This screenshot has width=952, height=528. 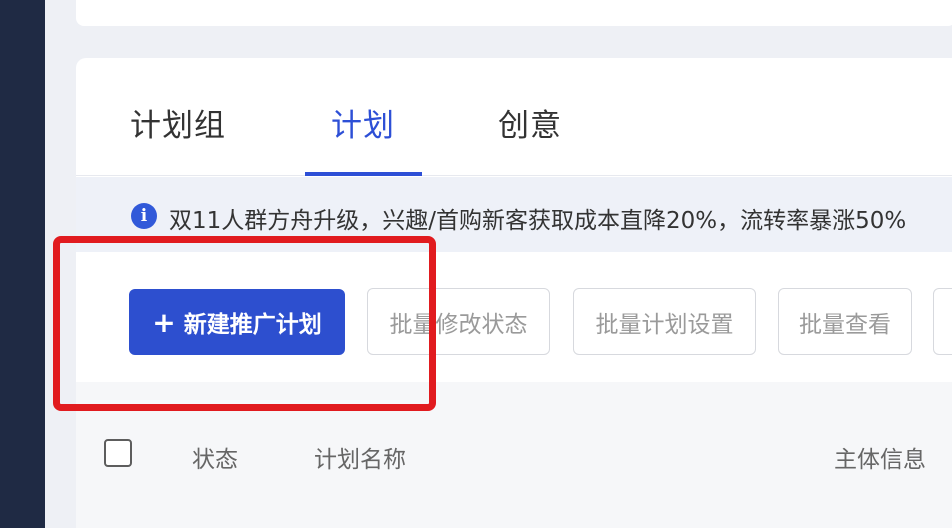 What do you see at coordinates (360, 460) in the screenshot?
I see `column-plan-name: 计划名称` at bounding box center [360, 460].